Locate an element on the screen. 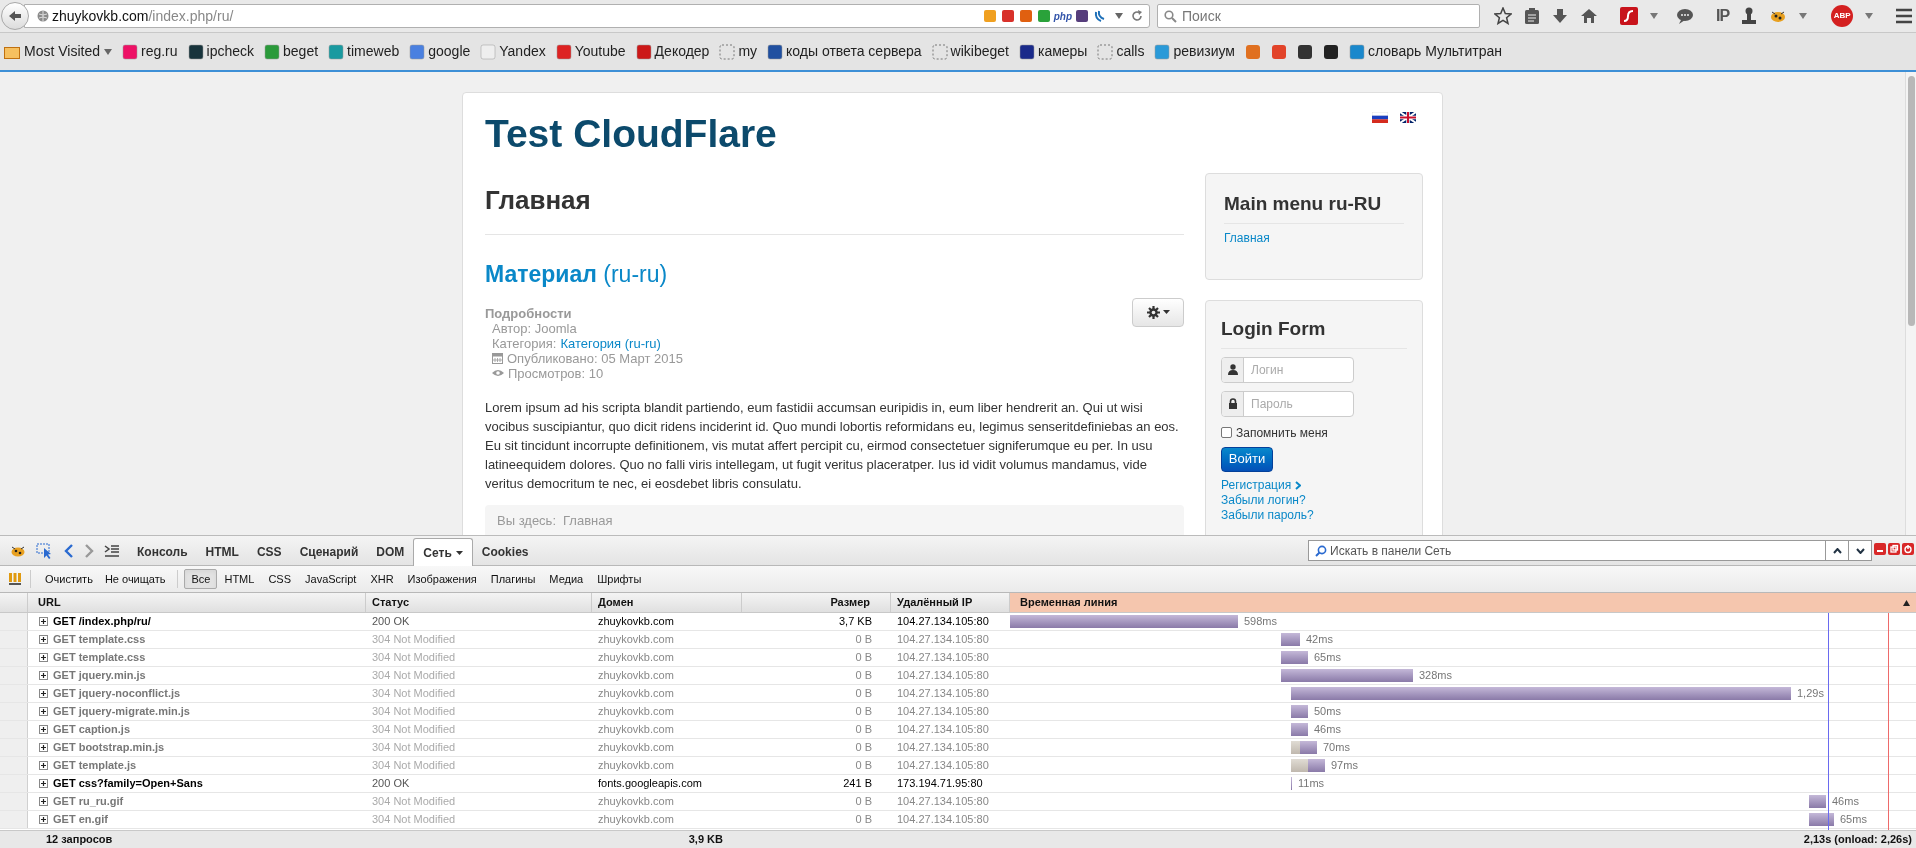  request-row: GET /index.php/ru/ 200 OK zhuykovkb.com 3,7 KB 104.27.134.105:80 598ms is located at coordinates (958, 622).